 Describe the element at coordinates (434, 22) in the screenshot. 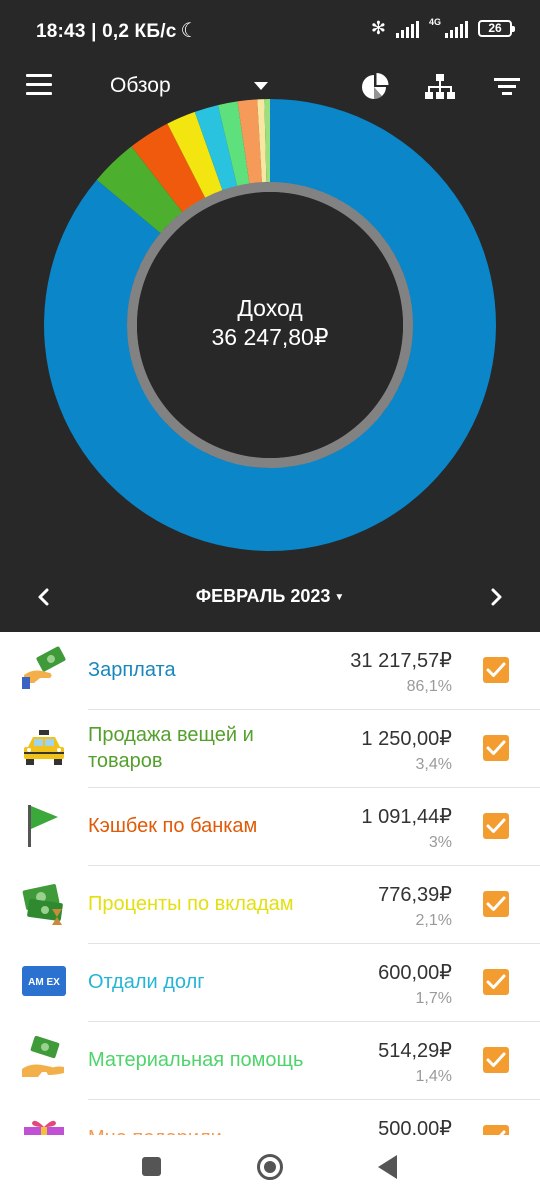

I see `network-type: 4G` at that location.